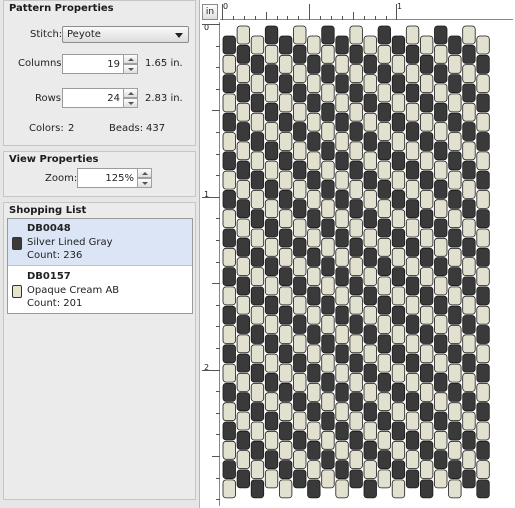  What do you see at coordinates (130, 69) in the screenshot?
I see `columns-decrement-button` at bounding box center [130, 69].